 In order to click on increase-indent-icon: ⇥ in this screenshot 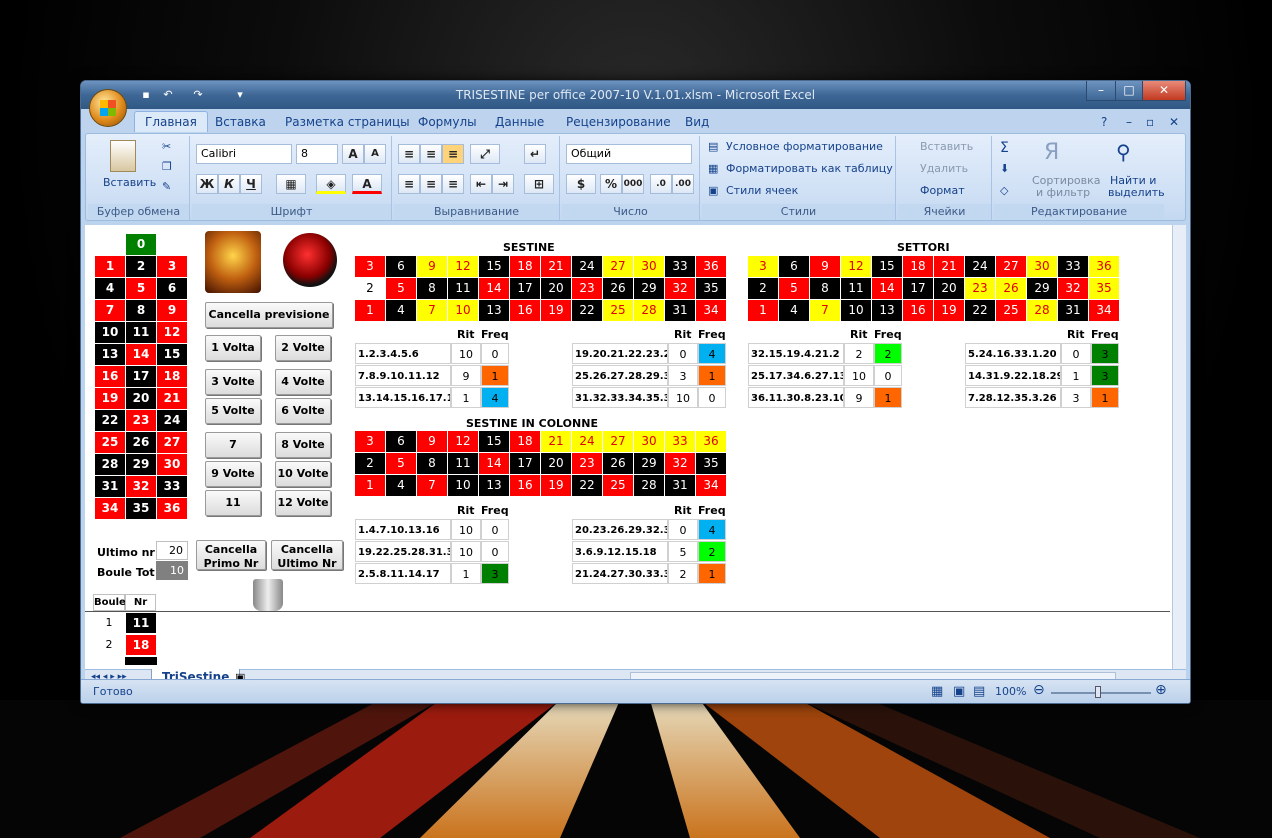, I will do `click(503, 184)`.